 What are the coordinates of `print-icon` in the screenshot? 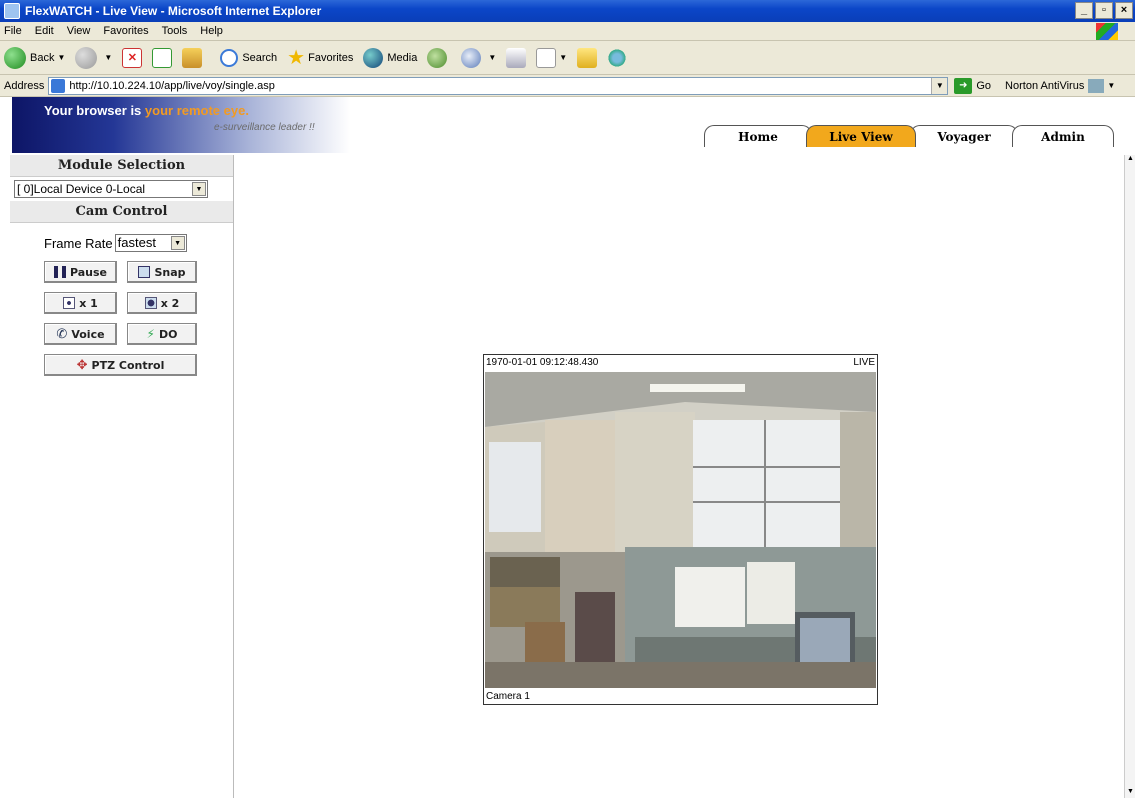 It's located at (516, 57).